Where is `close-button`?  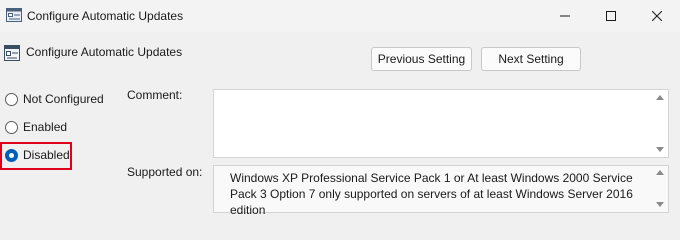 close-button is located at coordinates (657, 16).